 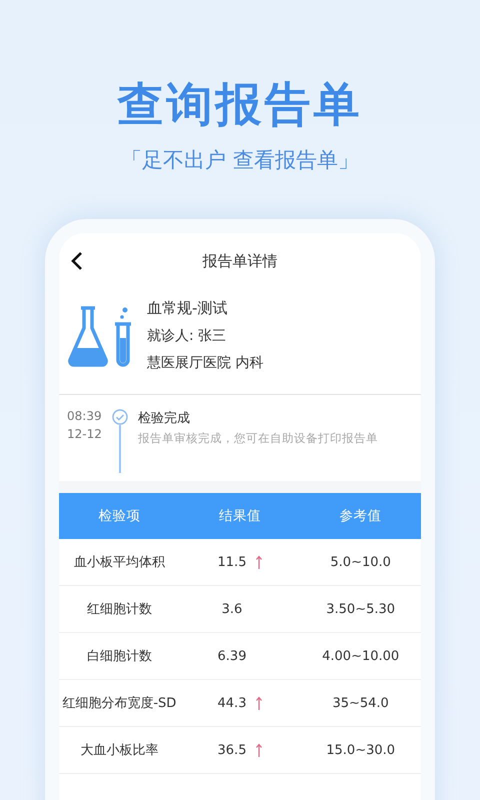 I want to click on column-header: 结果值, so click(x=240, y=516).